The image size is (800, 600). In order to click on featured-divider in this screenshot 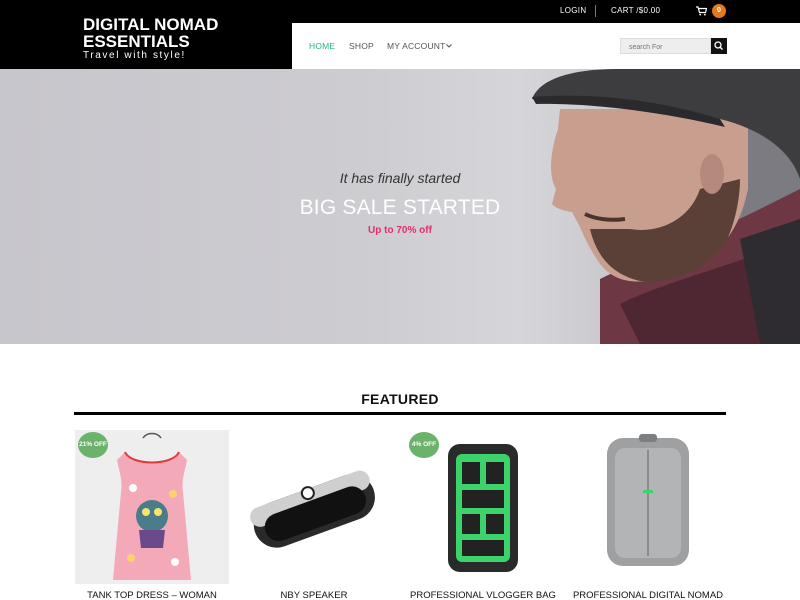, I will do `click(400, 413)`.